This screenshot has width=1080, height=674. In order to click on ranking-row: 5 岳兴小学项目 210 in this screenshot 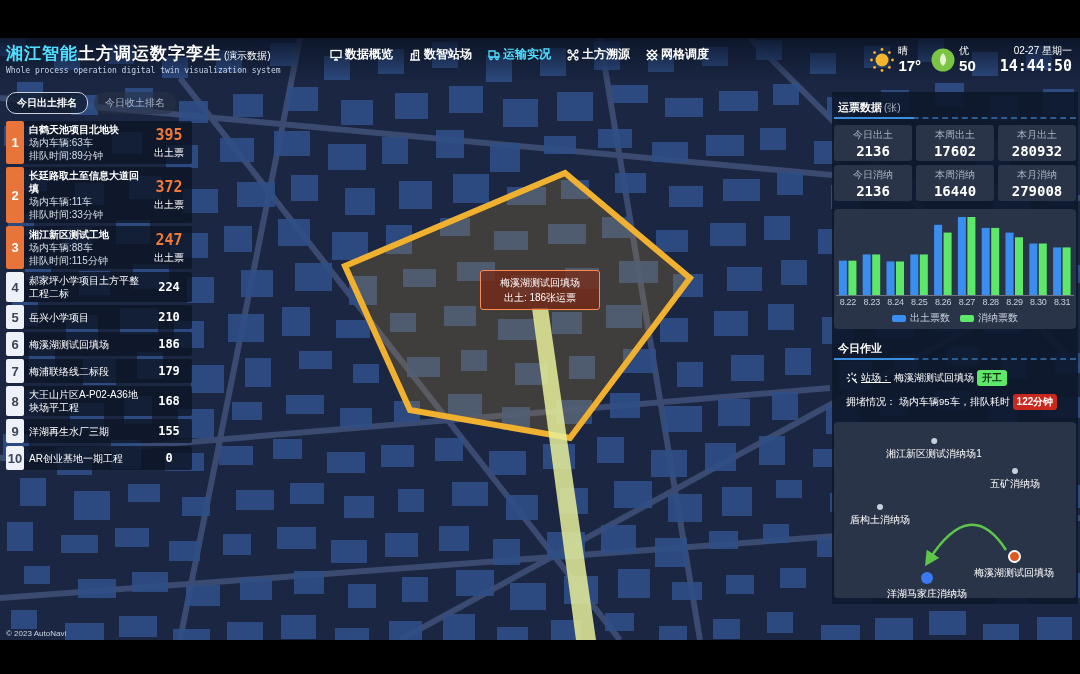, I will do `click(99, 317)`.